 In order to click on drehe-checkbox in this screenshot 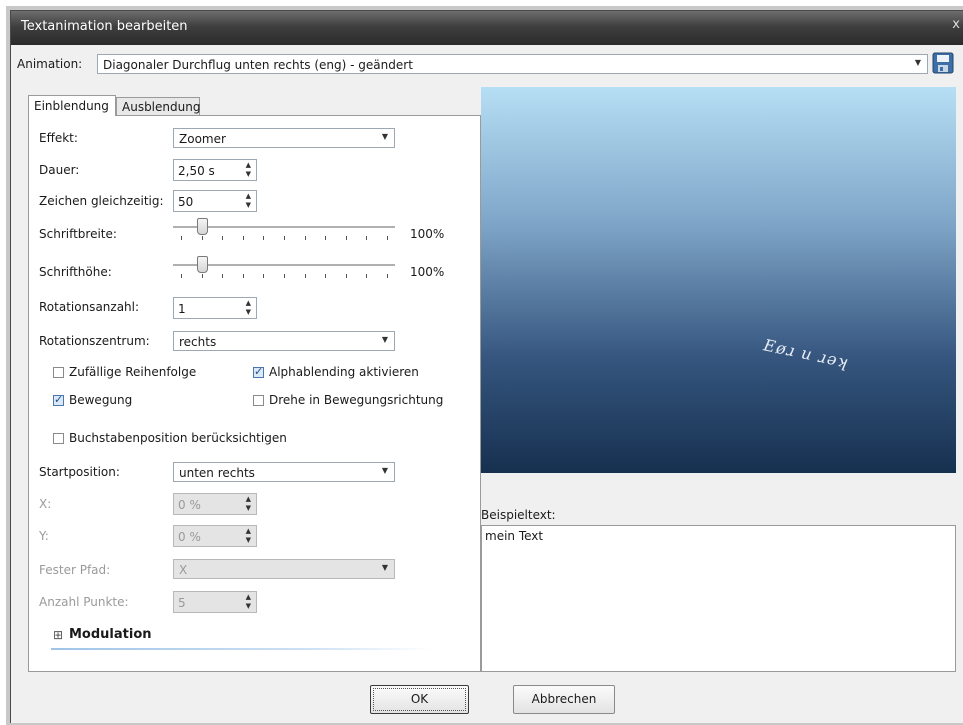, I will do `click(258, 400)`.